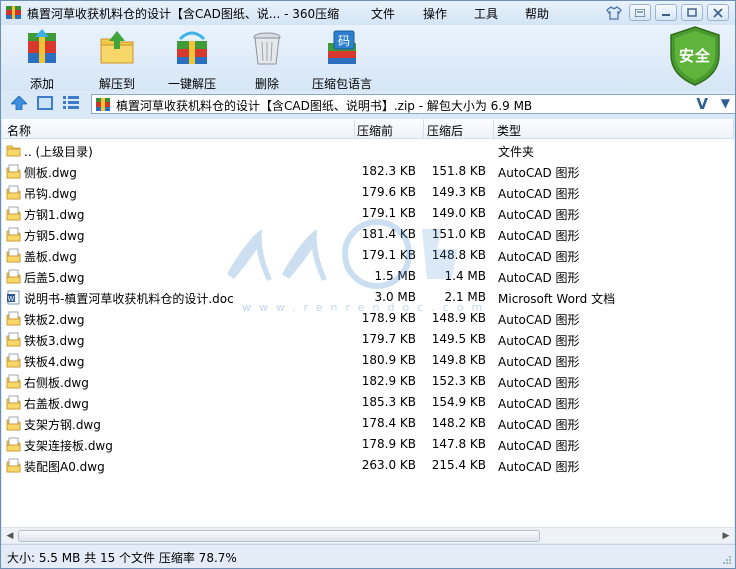 This screenshot has height=569, width=736. Describe the element at coordinates (614, 12) in the screenshot. I see `skin-icon` at that location.